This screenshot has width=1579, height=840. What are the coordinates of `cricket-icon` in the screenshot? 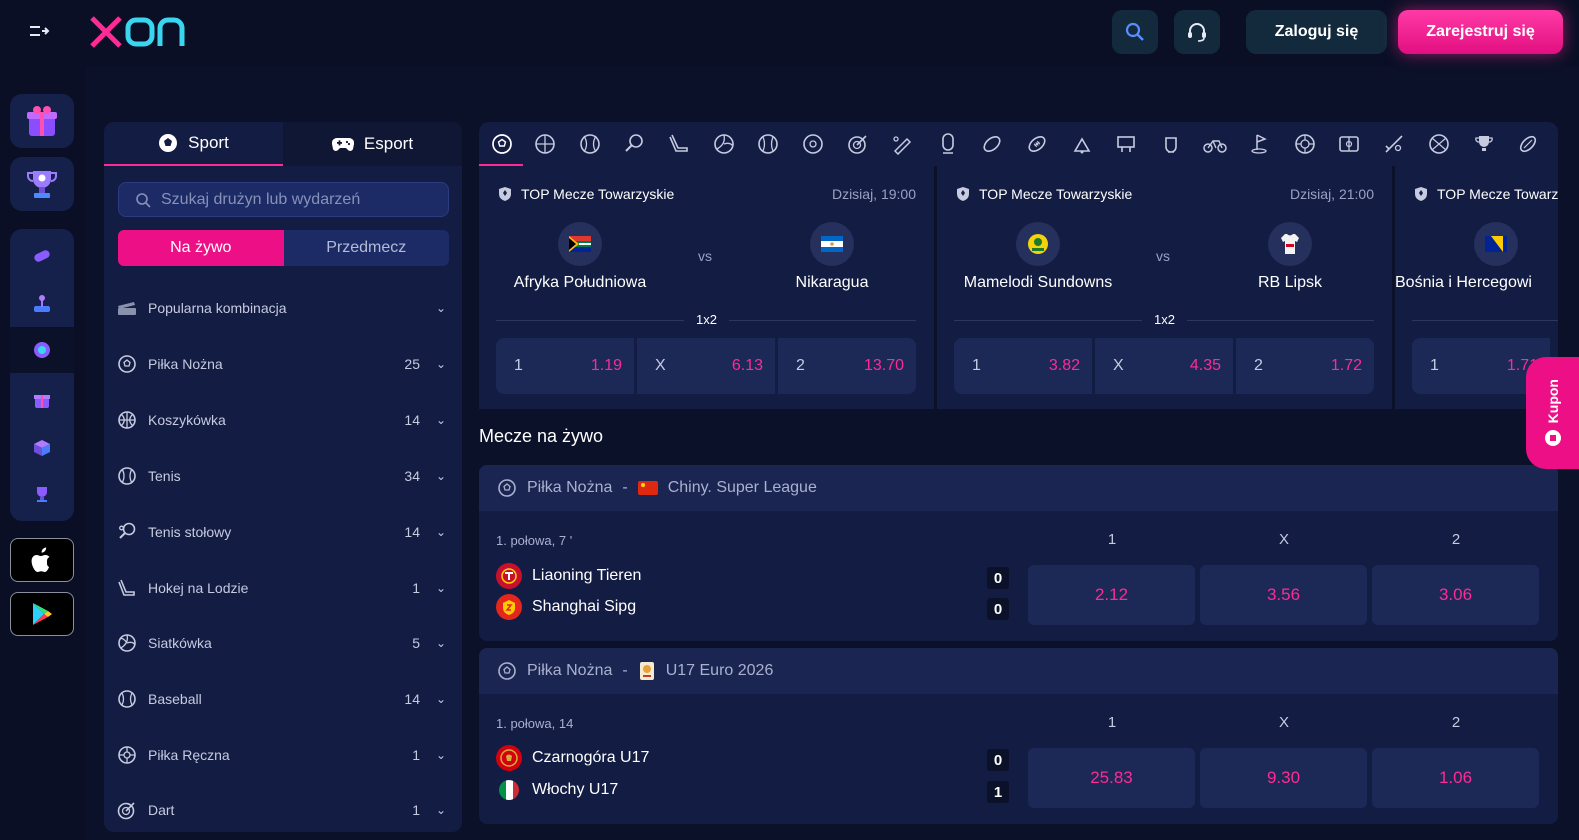 It's located at (902, 144).